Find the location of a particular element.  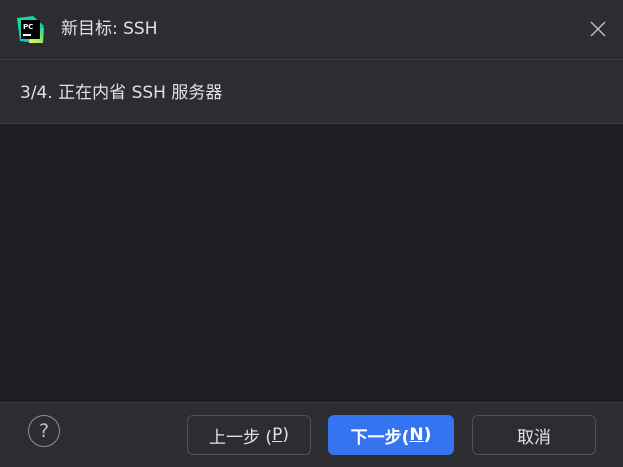

close-button is located at coordinates (598, 29).